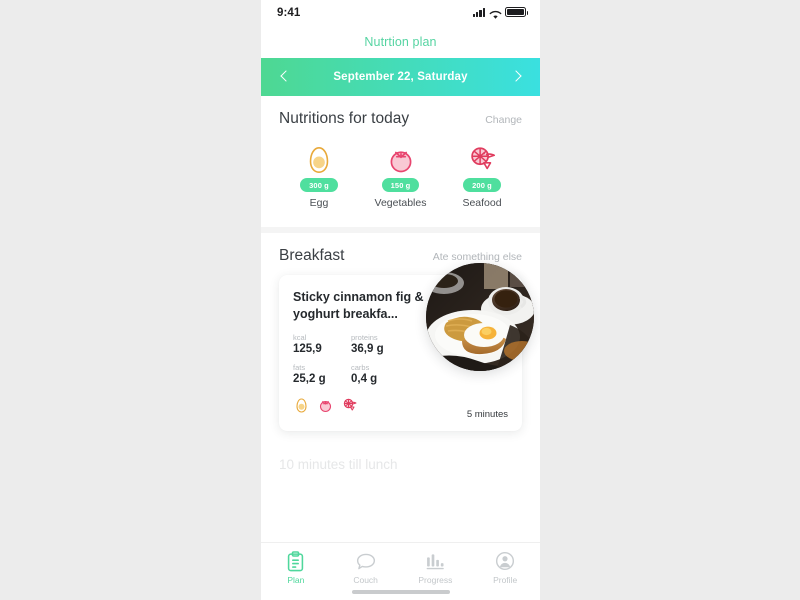 This screenshot has width=800, height=600. I want to click on nutrition-item-vegetables: 150 g Vegetables, so click(401, 175).